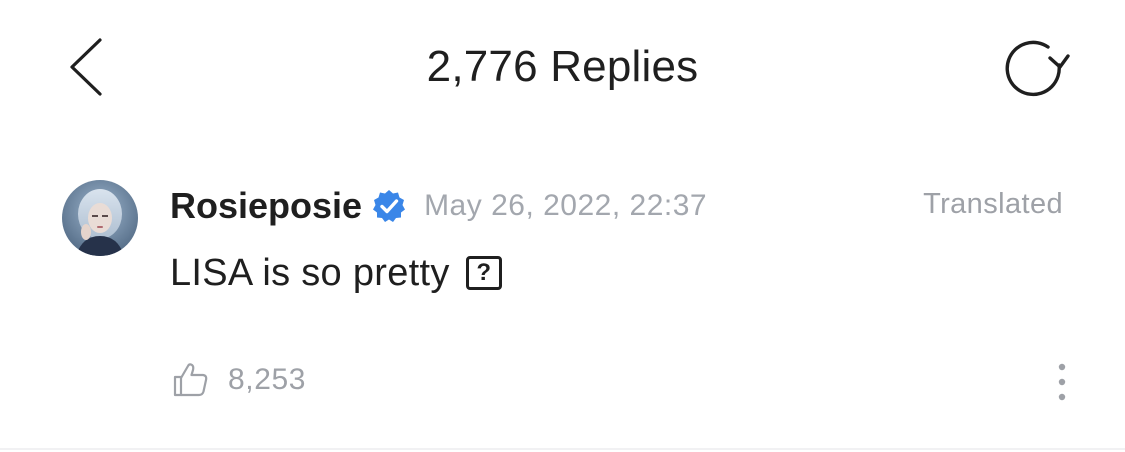 This screenshot has height=452, width=1125. Describe the element at coordinates (100, 218) in the screenshot. I see `avatar` at that location.